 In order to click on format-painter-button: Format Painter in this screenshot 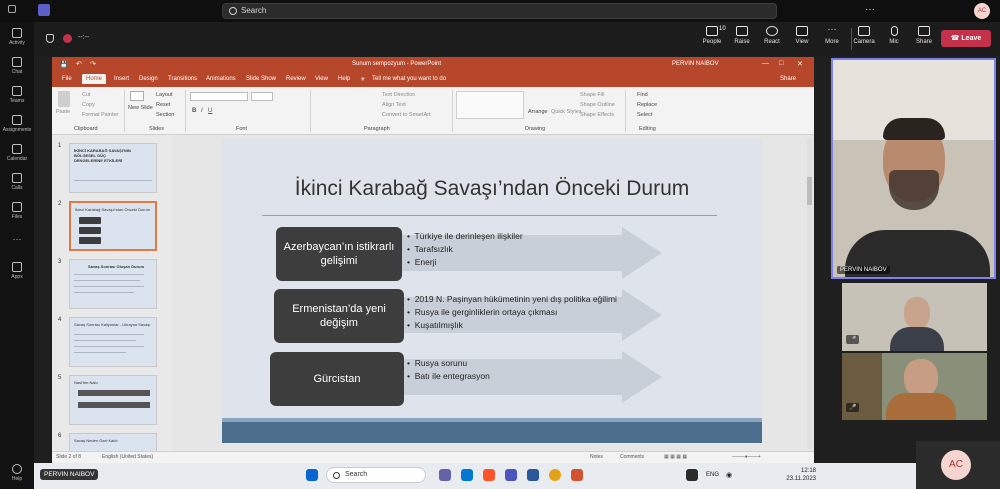, I will do `click(100, 115)`.